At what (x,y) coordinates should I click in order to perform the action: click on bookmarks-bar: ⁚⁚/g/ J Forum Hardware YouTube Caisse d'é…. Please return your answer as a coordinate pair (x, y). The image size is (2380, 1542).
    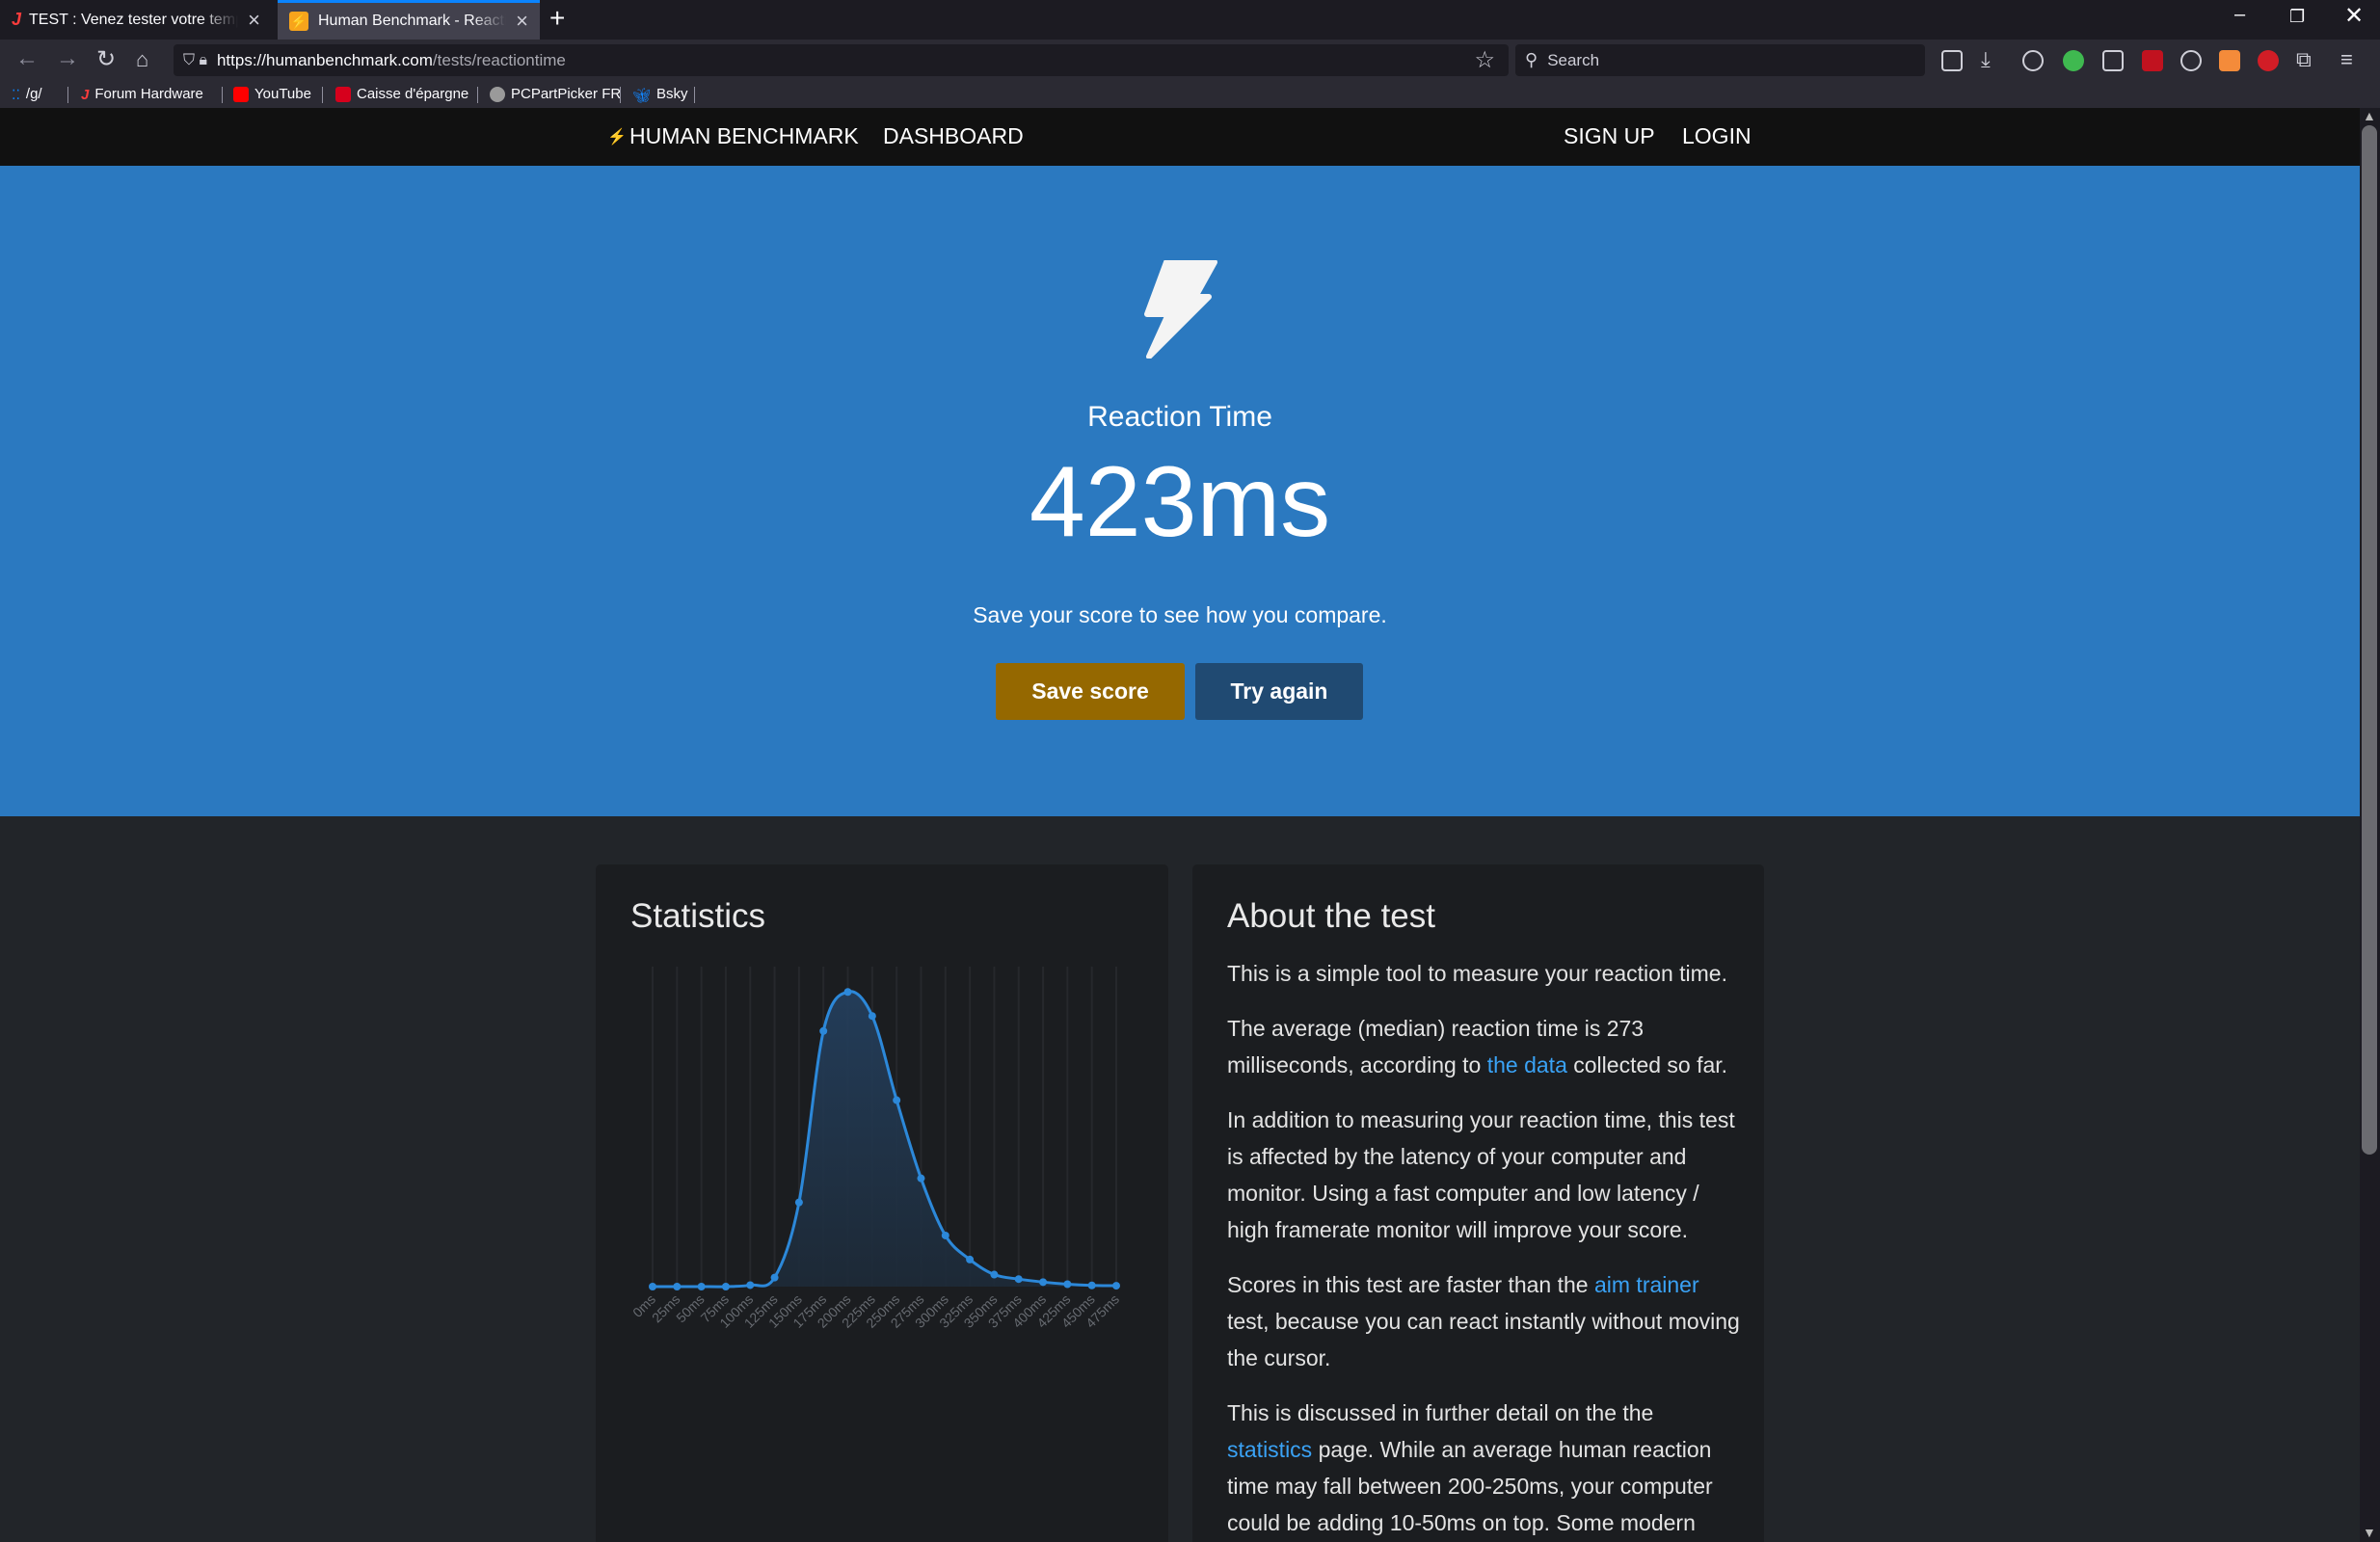
    Looking at the image, I should click on (1190, 94).